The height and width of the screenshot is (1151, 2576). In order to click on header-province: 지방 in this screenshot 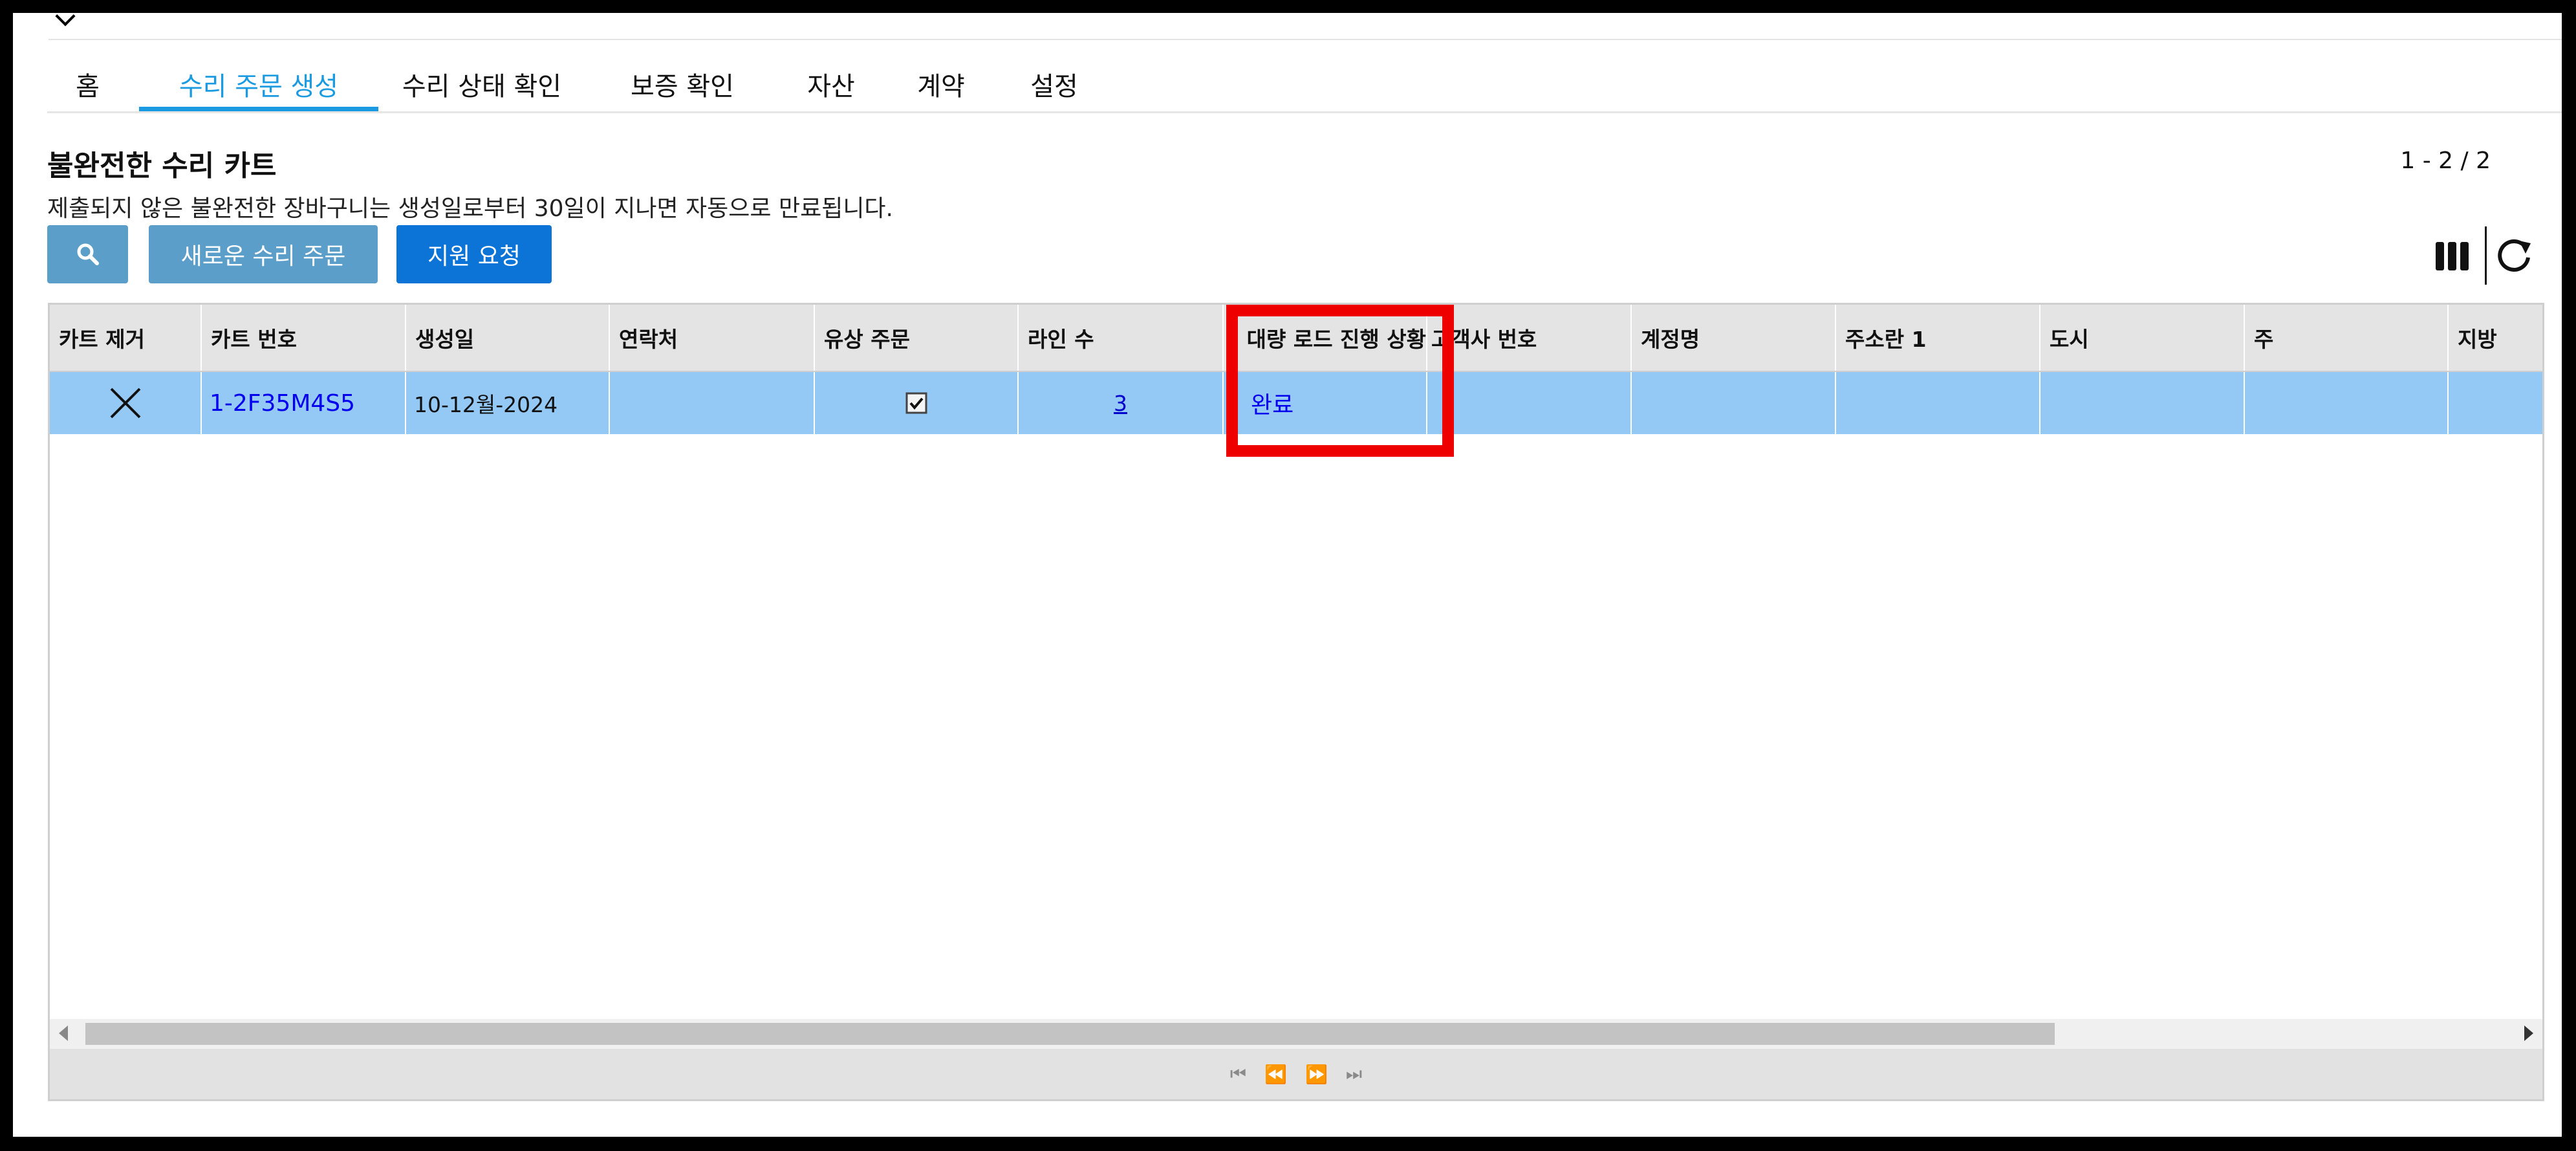, I will do `click(2495, 338)`.